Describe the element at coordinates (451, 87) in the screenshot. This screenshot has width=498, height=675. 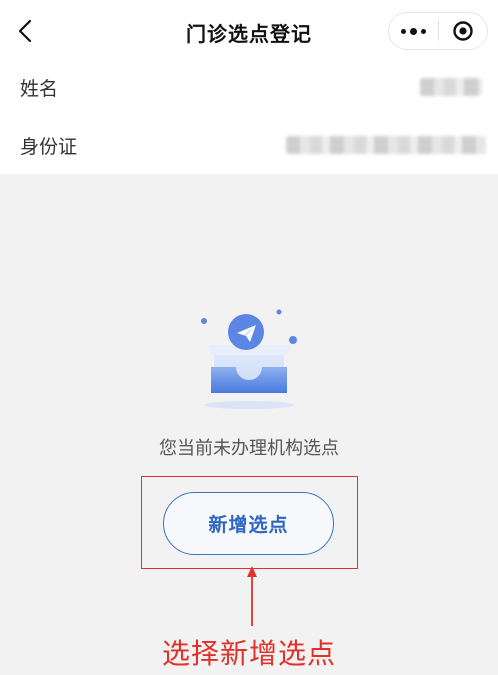
I see `name-value-redacted` at that location.